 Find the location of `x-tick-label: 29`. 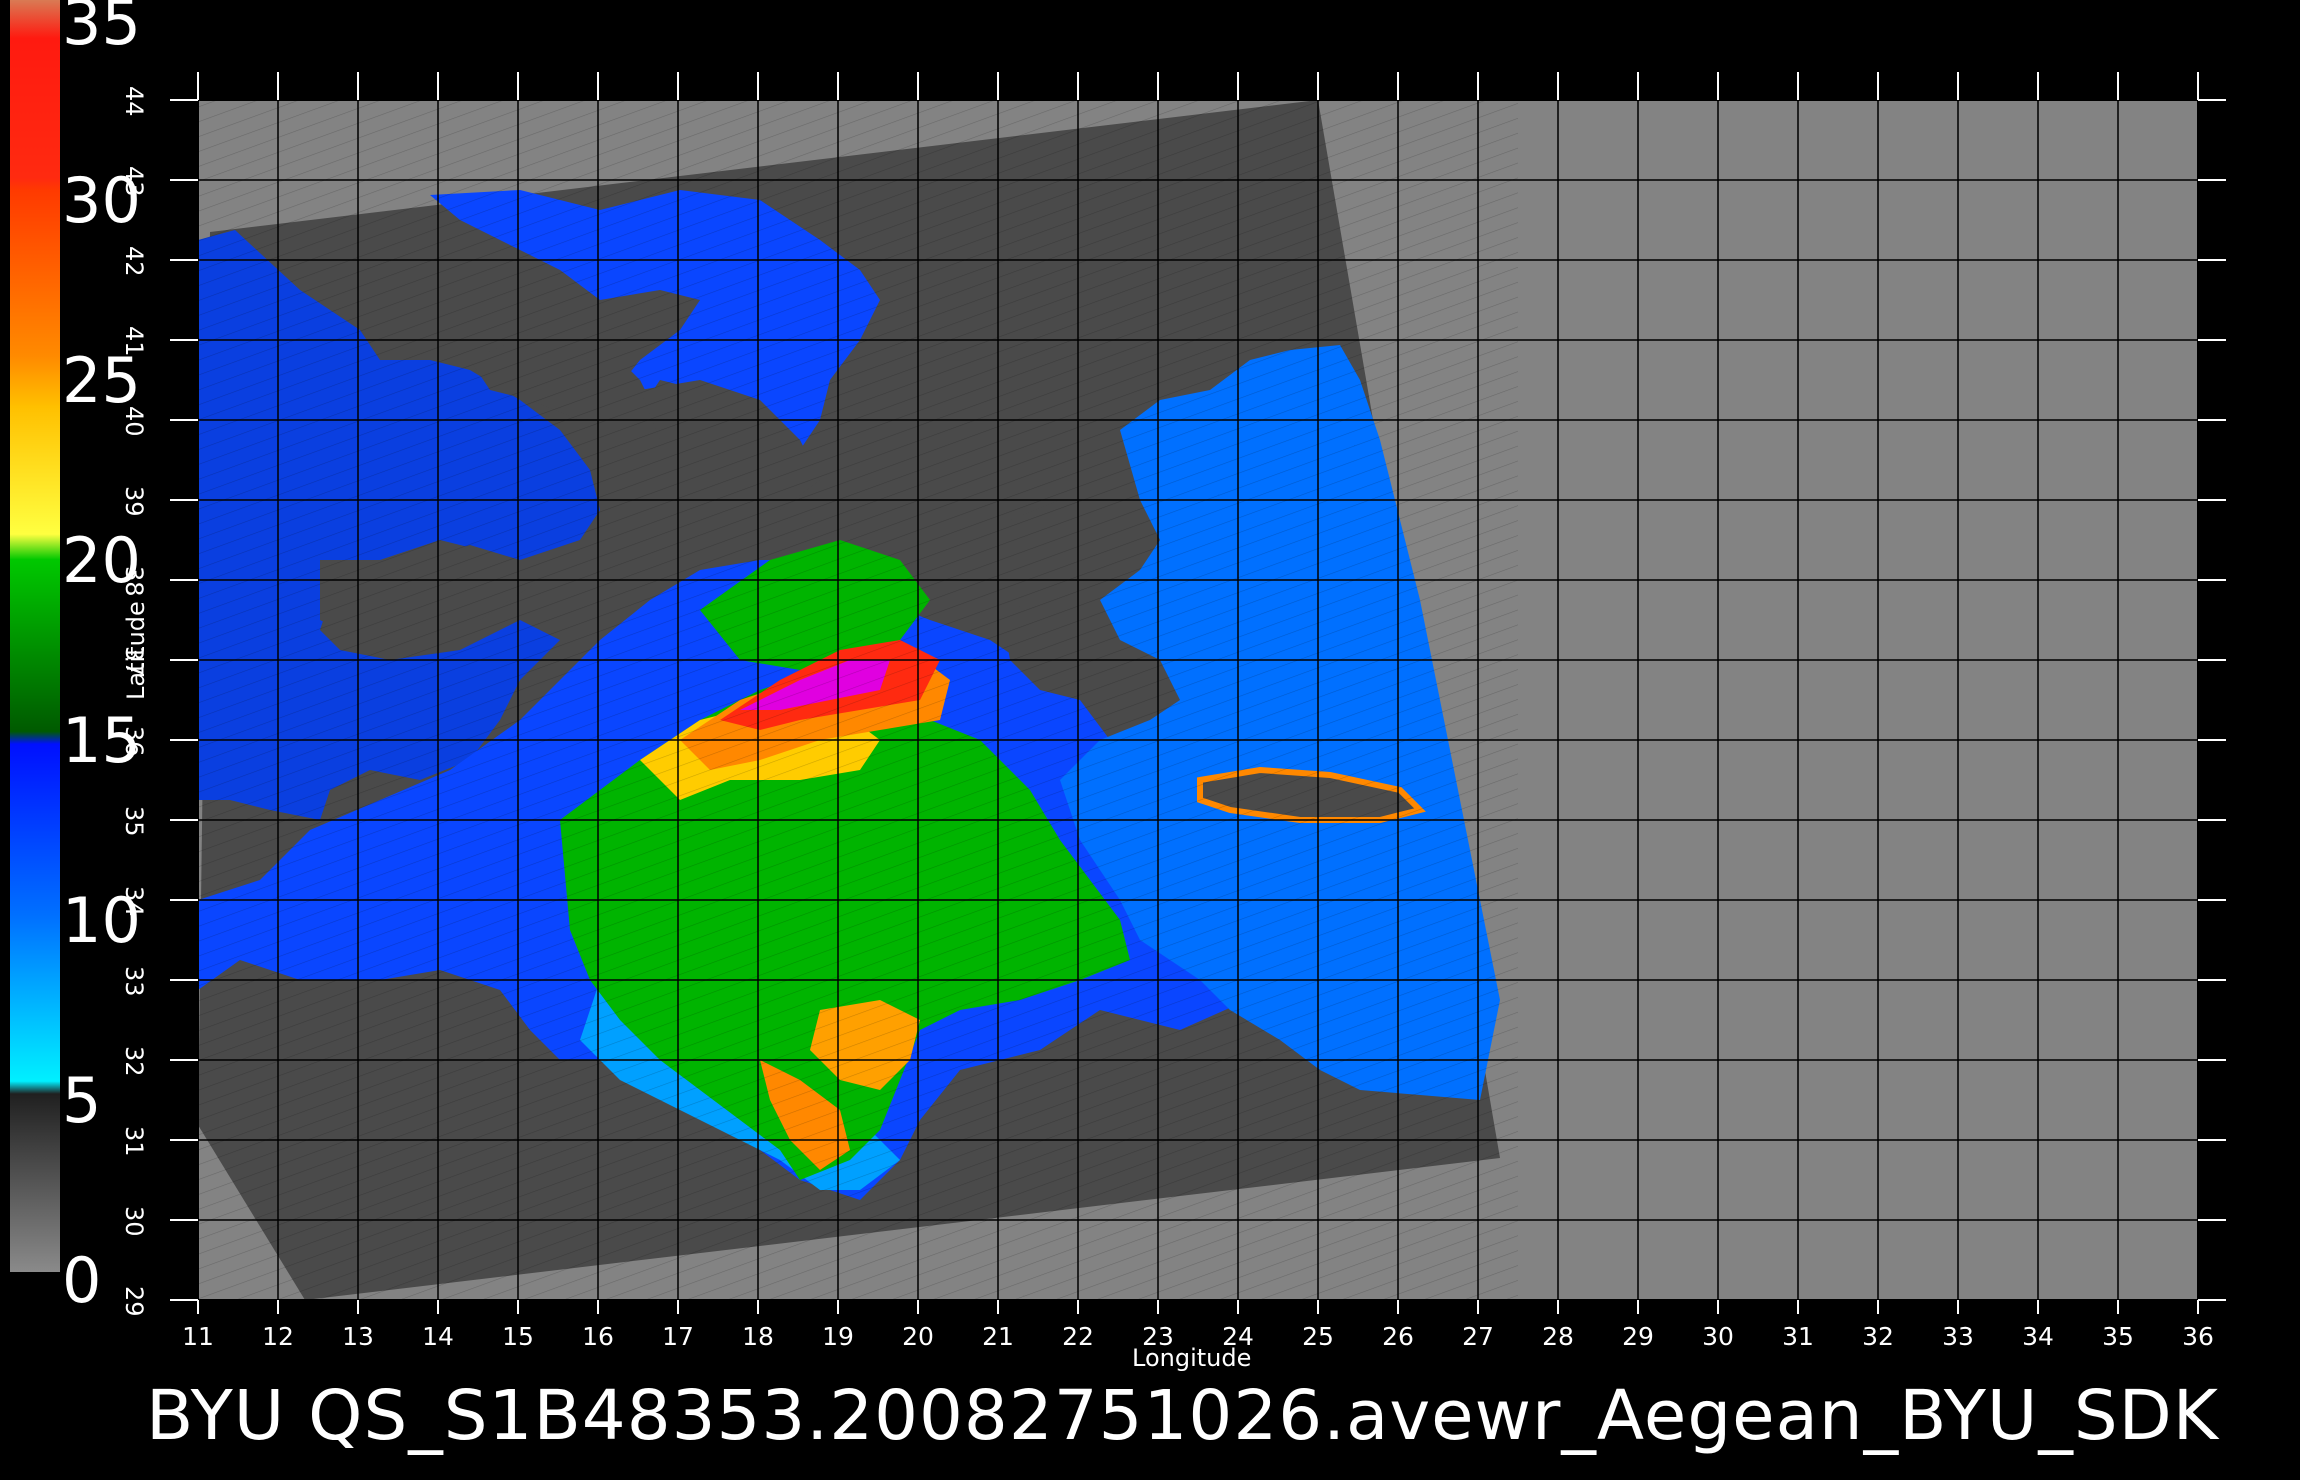

x-tick-label: 29 is located at coordinates (1638, 1336).